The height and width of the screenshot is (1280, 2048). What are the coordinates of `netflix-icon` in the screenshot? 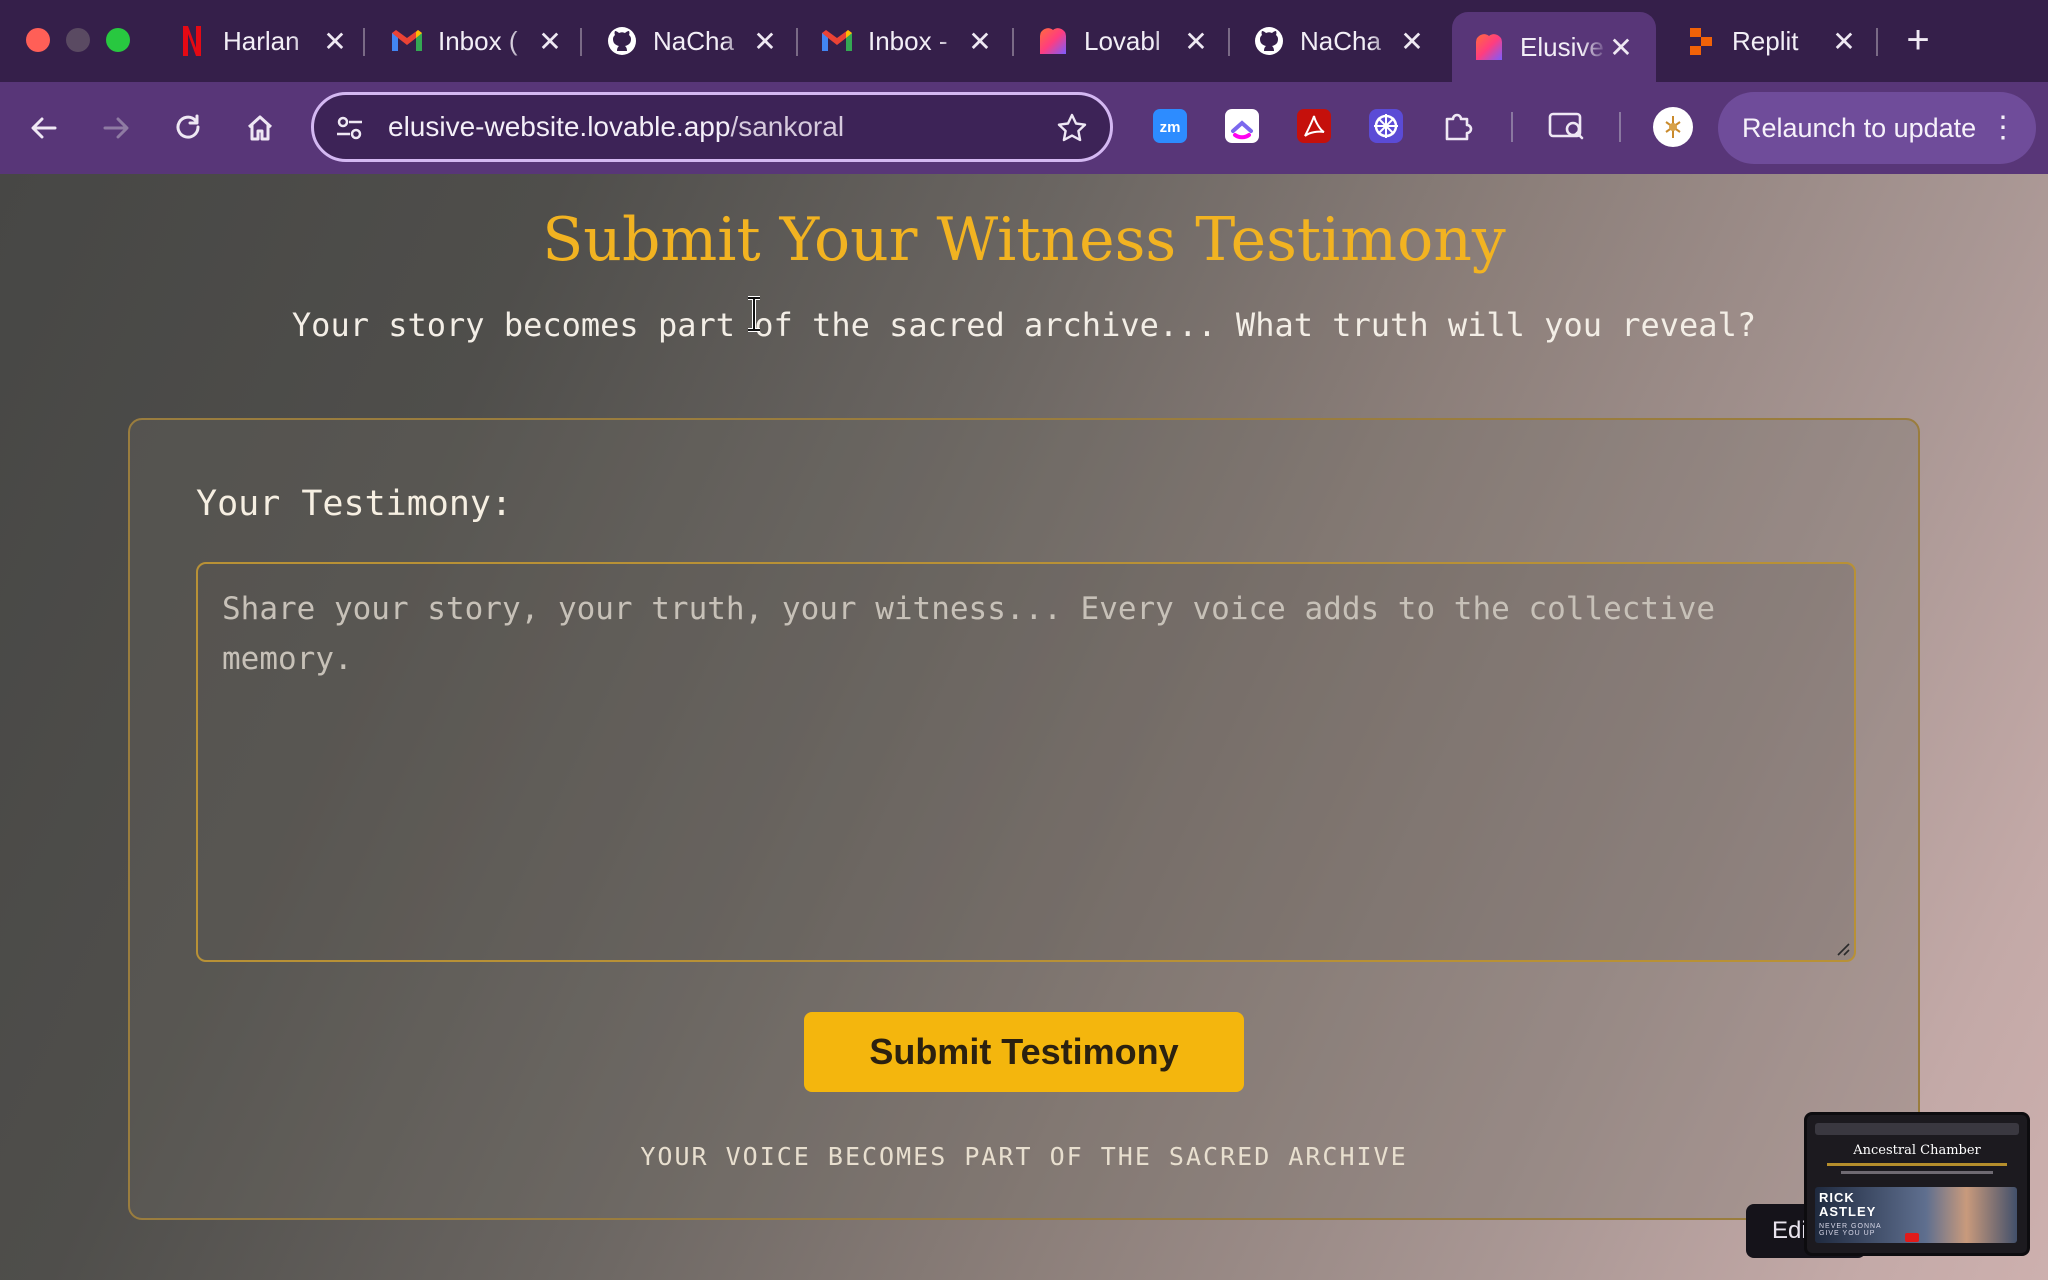 It's located at (192, 41).